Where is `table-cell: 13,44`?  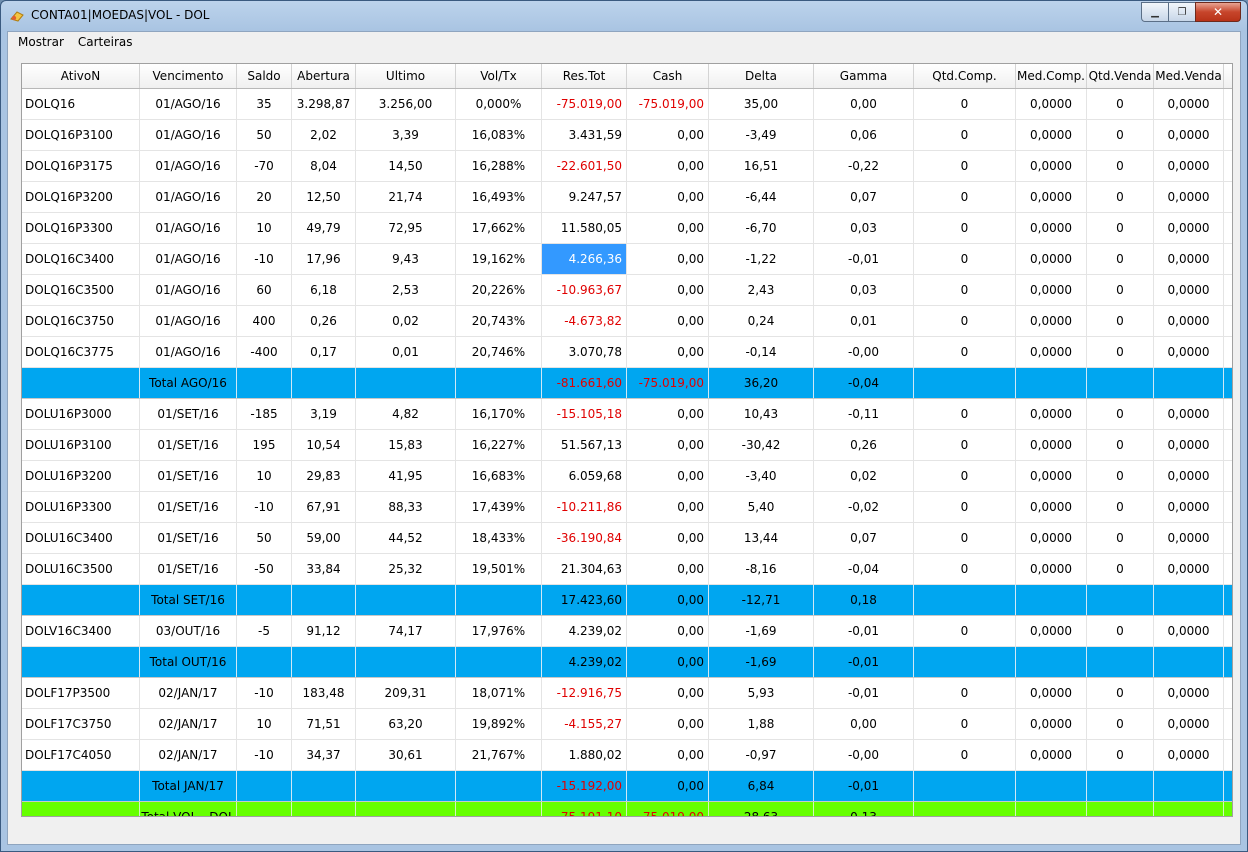 table-cell: 13,44 is located at coordinates (761, 538).